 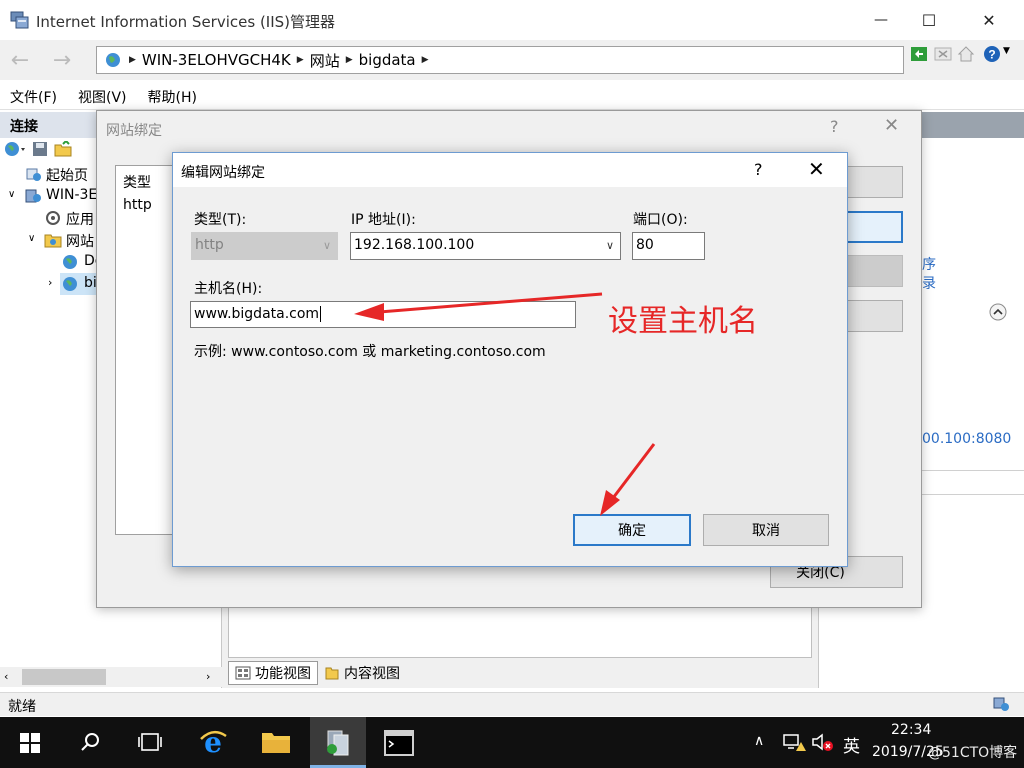 What do you see at coordinates (822, 742) in the screenshot?
I see `speaker-muted-icon` at bounding box center [822, 742].